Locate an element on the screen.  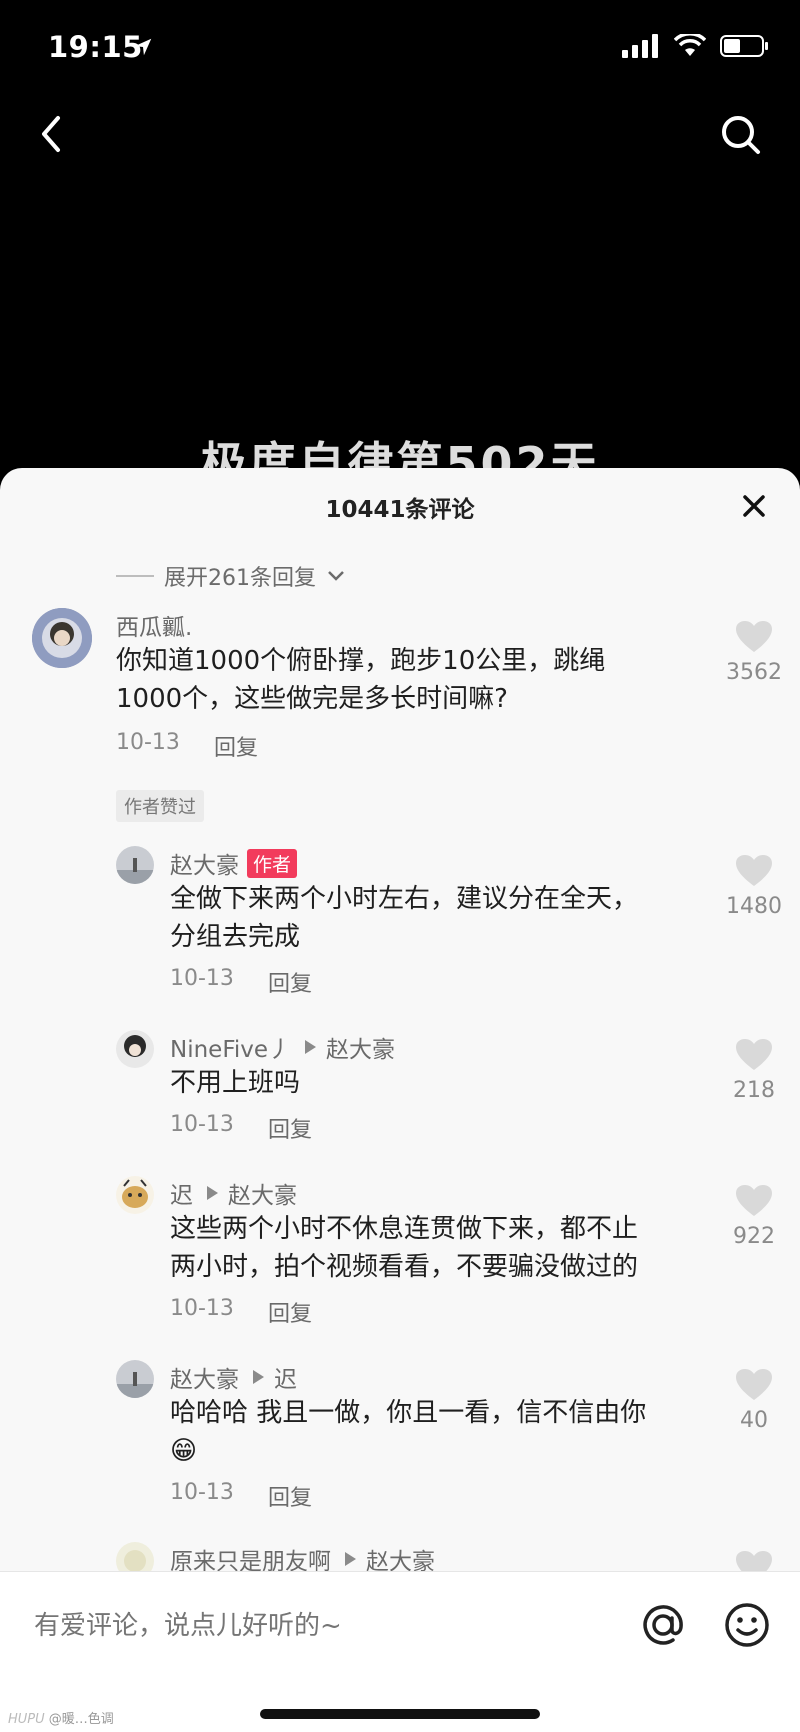
expand-replies: 展开261条回复 is located at coordinates (231, 576).